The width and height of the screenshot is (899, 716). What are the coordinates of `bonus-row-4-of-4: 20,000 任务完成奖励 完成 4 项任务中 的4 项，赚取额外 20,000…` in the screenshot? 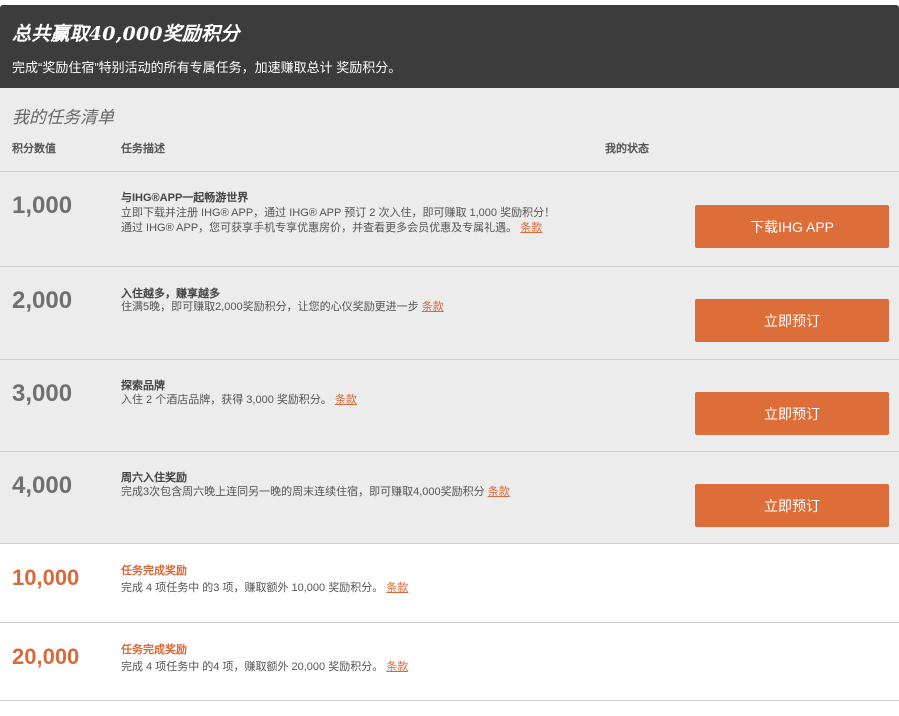 It's located at (449, 661).